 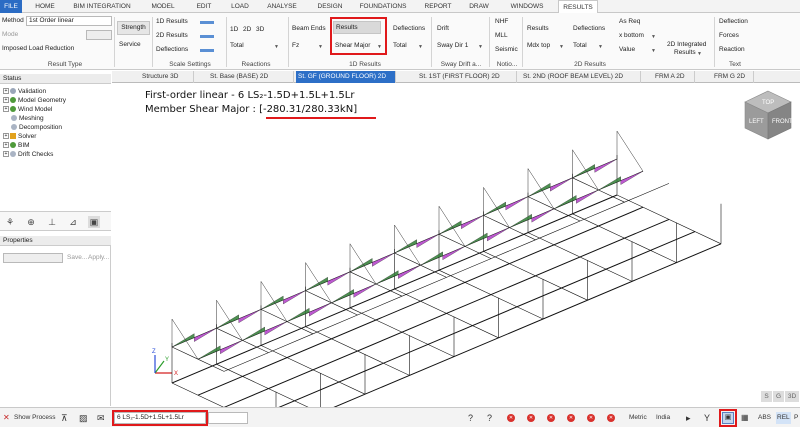 I want to click on menu-tab-design: DESIGN, so click(x=330, y=6).